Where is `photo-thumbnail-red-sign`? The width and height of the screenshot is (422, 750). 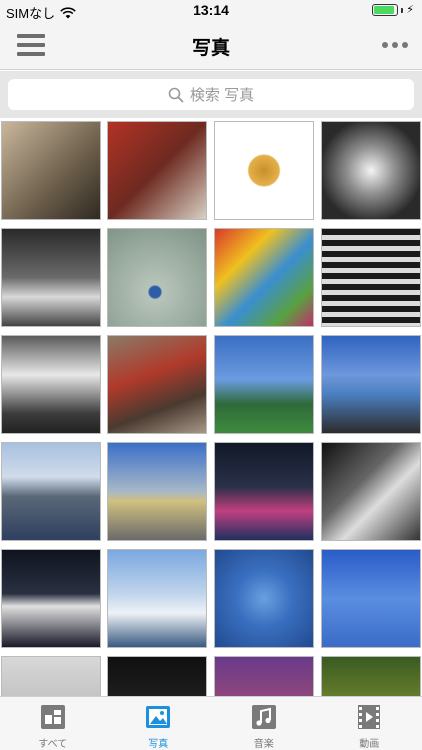 photo-thumbnail-red-sign is located at coordinates (157, 170).